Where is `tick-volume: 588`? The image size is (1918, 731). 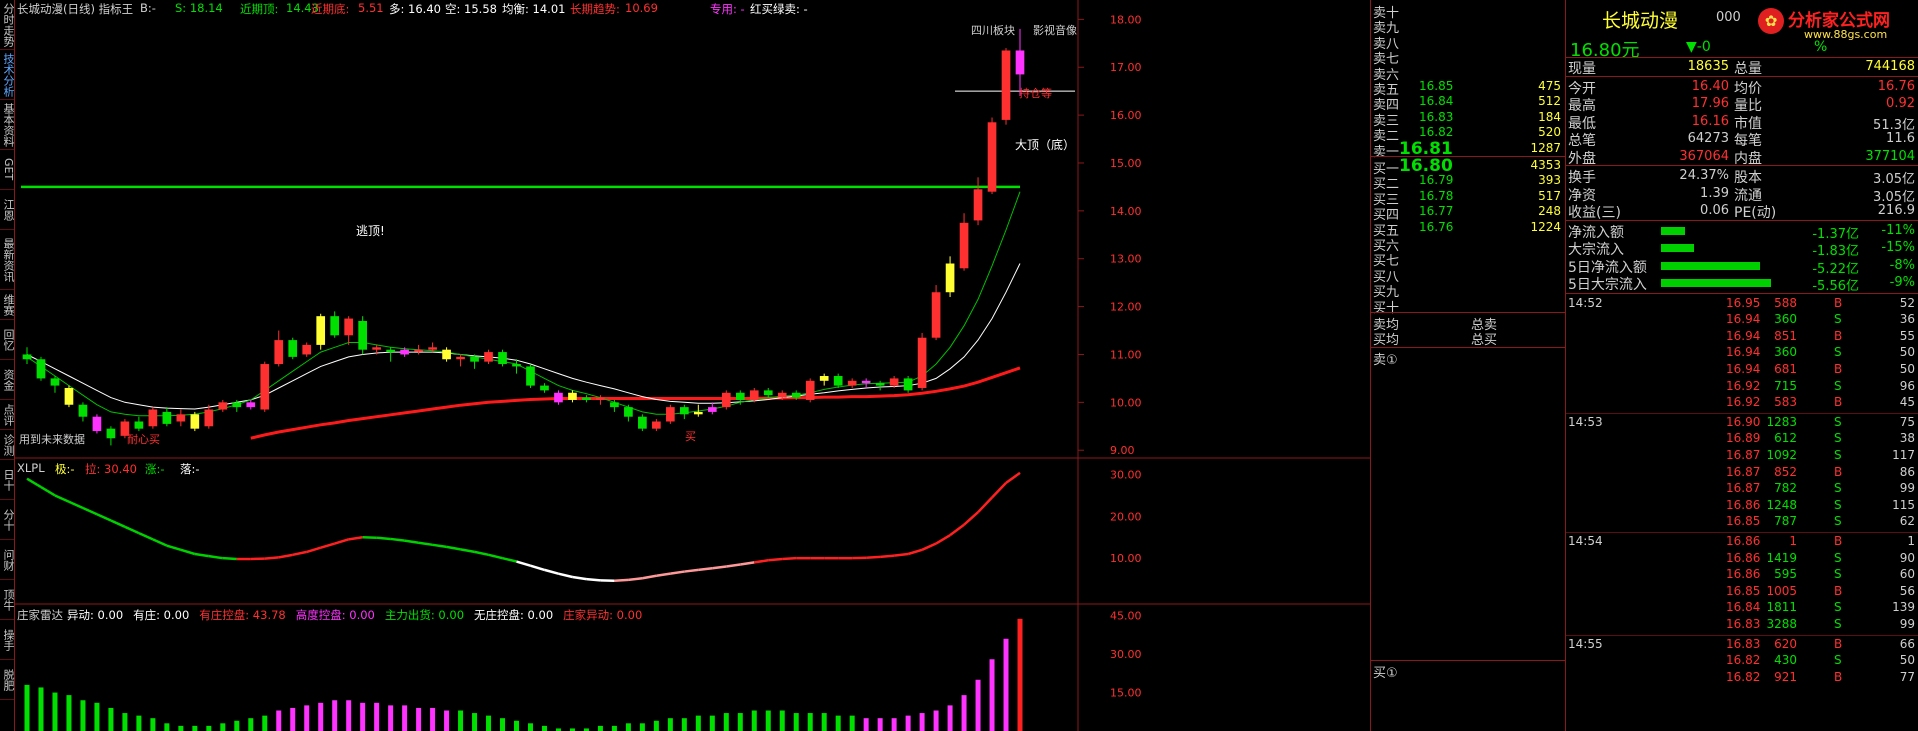
tick-volume: 588 is located at coordinates (1785, 302).